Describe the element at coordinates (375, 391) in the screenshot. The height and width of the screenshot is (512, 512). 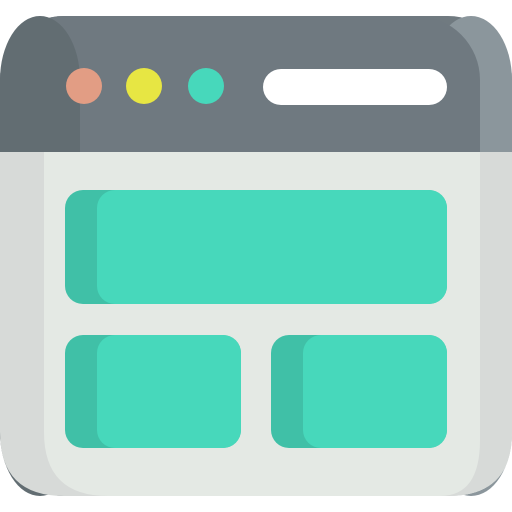
I see `right-card` at that location.